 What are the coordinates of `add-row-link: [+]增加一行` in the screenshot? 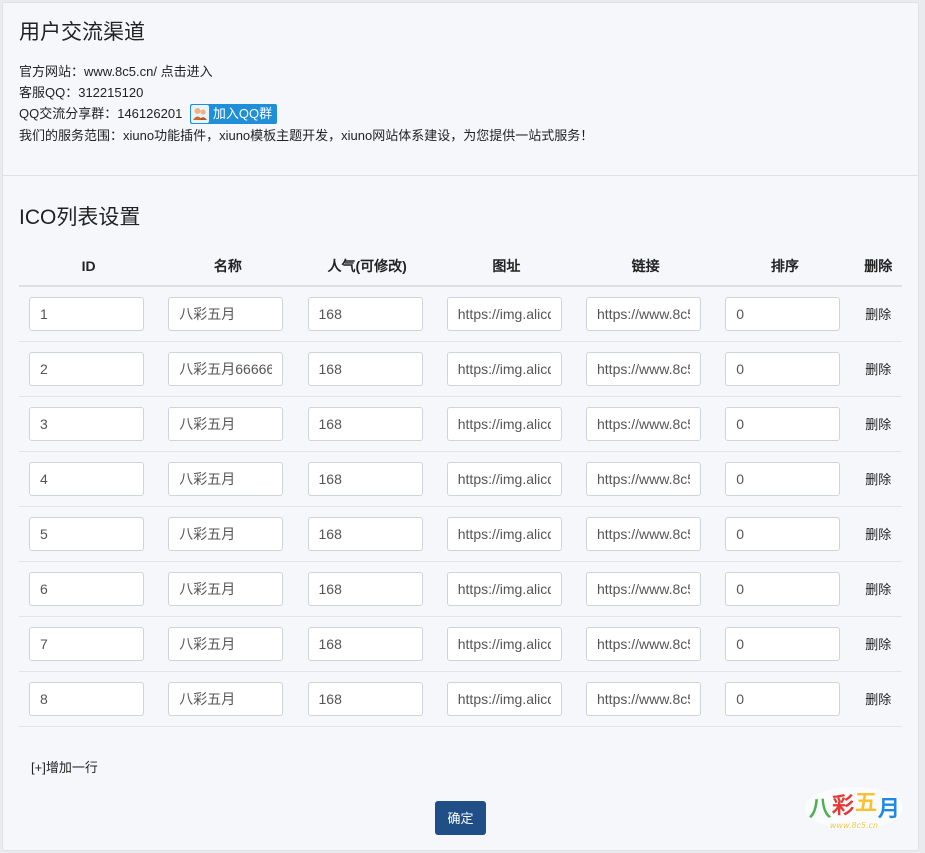 It's located at (64, 766).